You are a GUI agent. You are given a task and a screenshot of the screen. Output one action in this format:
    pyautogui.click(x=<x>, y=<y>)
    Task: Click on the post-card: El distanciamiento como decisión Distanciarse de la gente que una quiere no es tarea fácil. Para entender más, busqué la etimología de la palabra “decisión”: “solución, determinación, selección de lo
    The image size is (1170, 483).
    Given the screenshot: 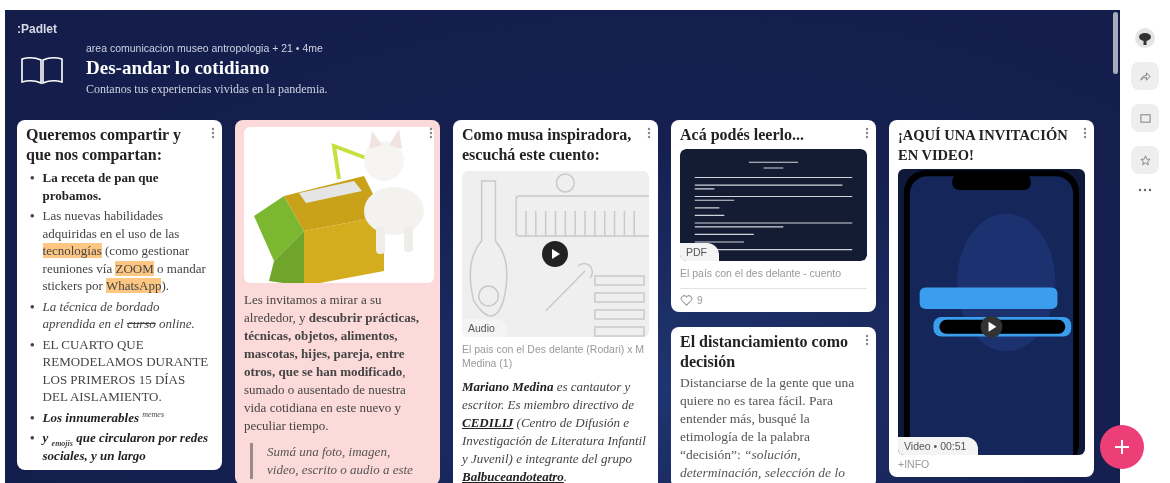 What is the action you would take?
    pyautogui.click(x=773, y=405)
    